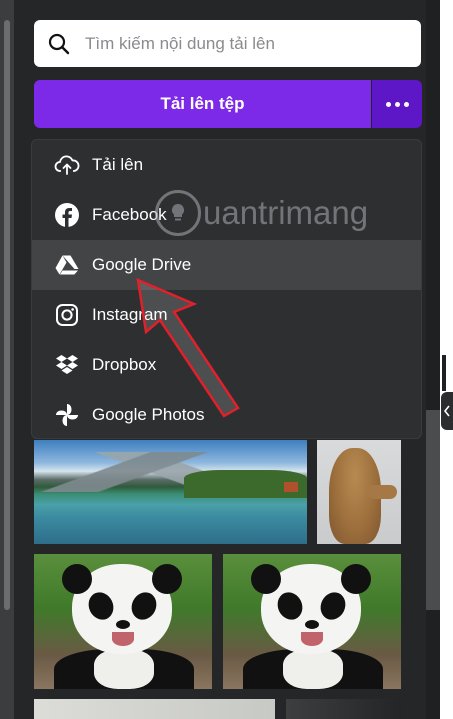  I want to click on google-drive-icon, so click(67, 265).